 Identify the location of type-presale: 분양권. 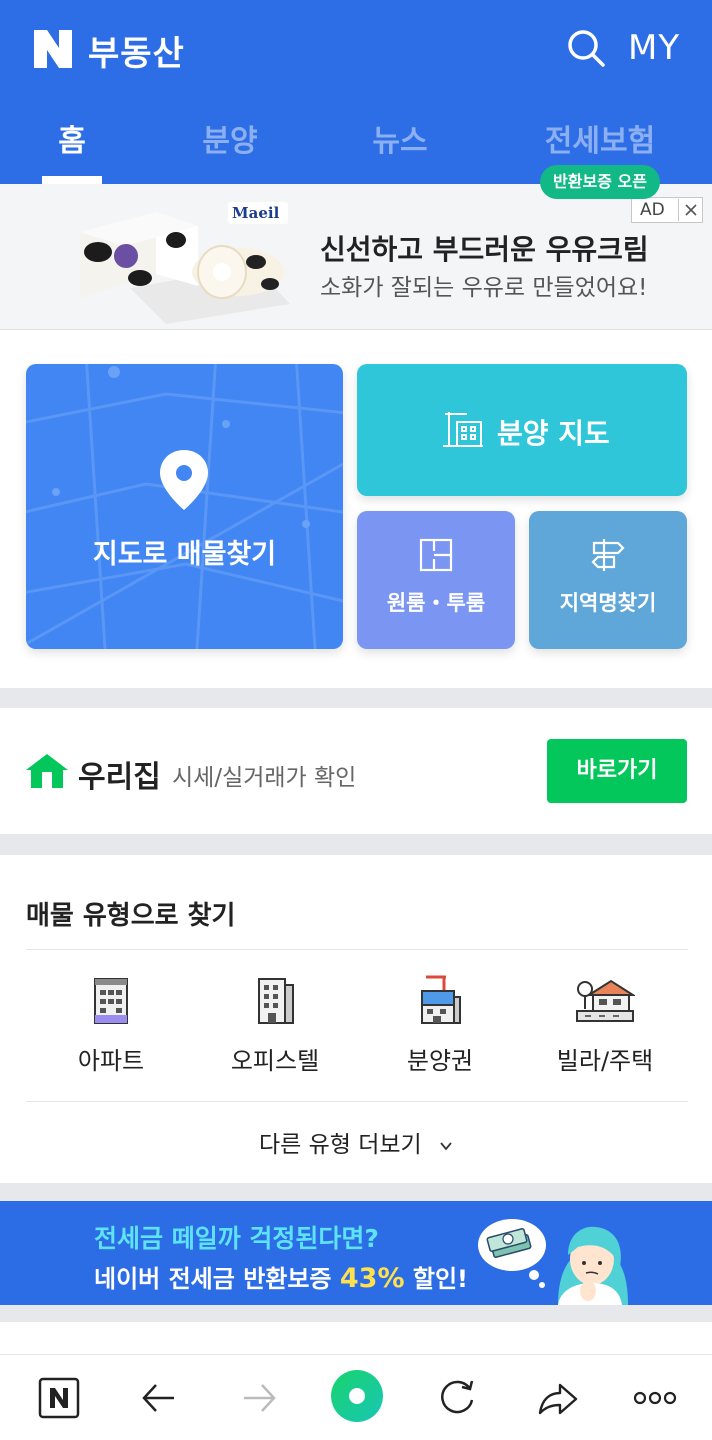
(440, 1025).